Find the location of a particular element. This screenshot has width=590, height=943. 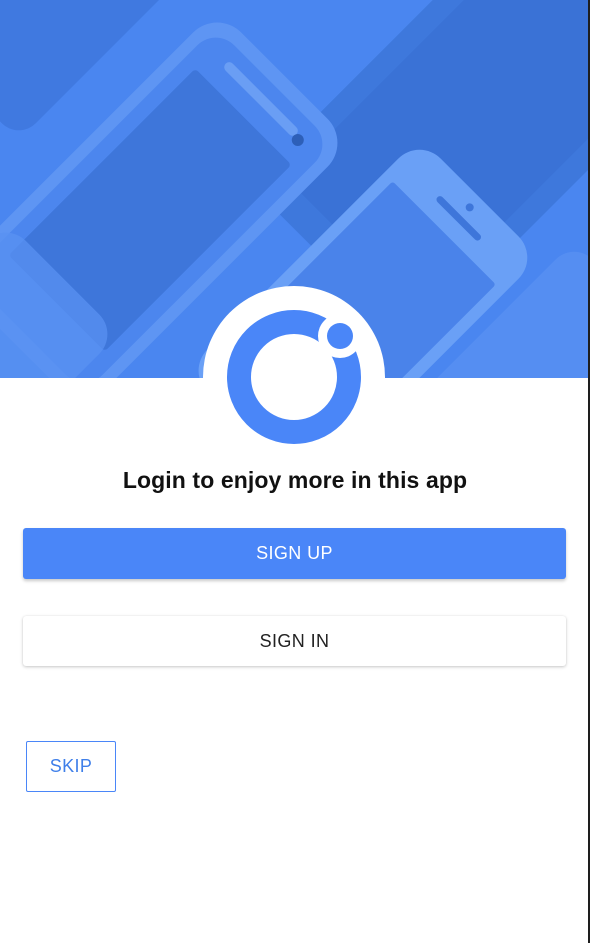

app-logo is located at coordinates (294, 377).